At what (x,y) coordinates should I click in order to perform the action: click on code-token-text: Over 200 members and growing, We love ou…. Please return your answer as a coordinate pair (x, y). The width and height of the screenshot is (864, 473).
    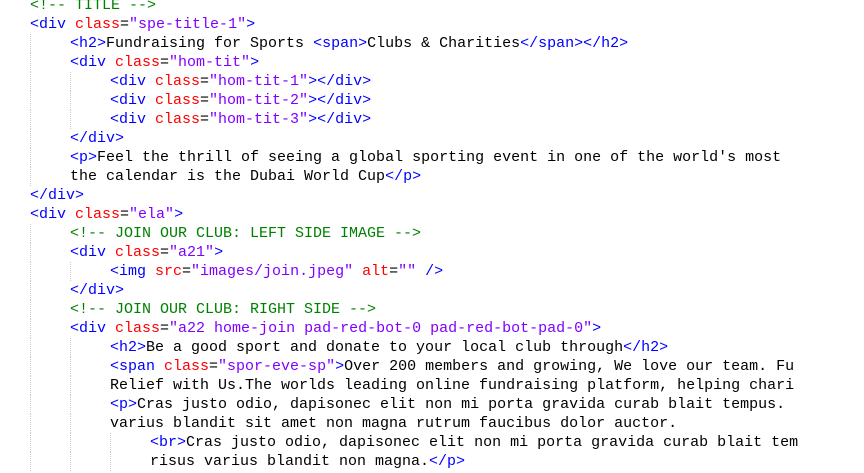
    Looking at the image, I should click on (569, 366).